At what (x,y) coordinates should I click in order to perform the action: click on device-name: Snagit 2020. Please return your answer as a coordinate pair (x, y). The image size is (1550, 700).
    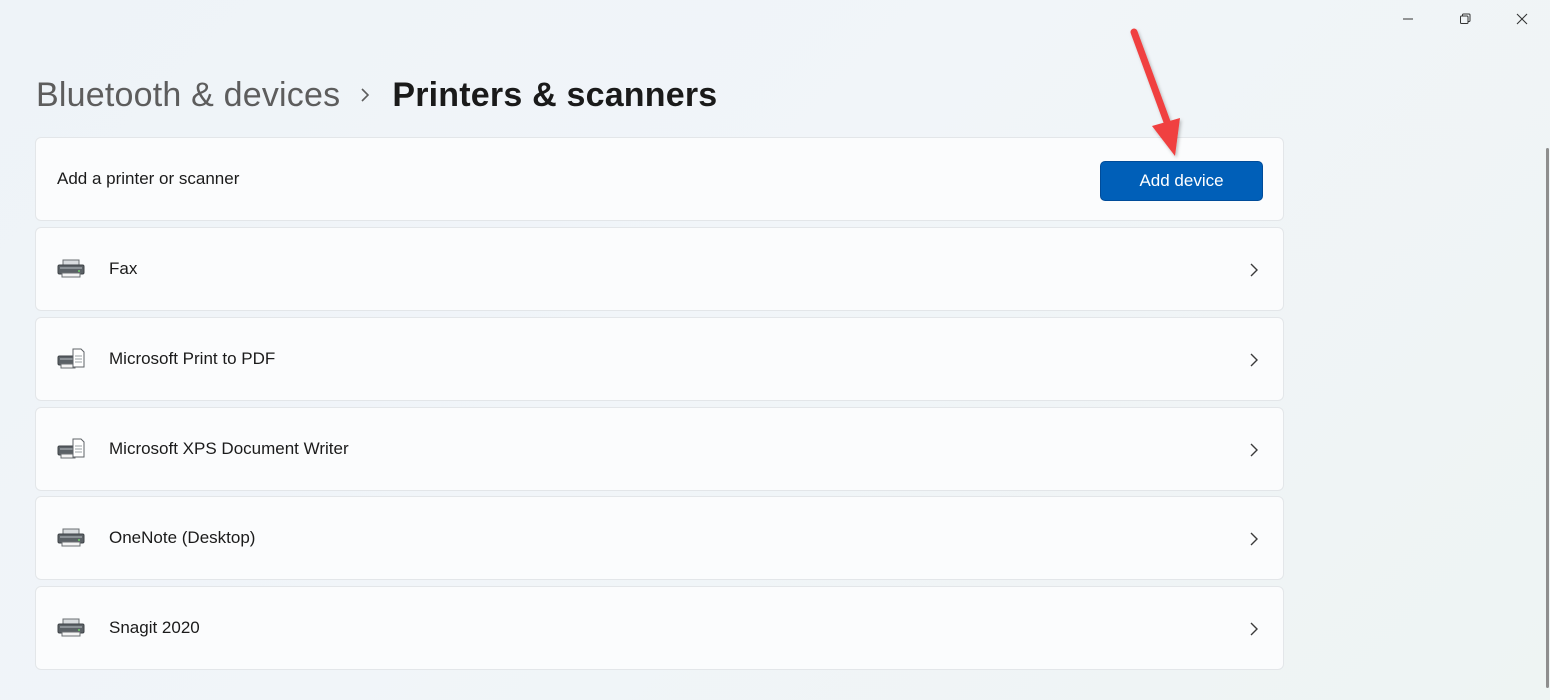
    Looking at the image, I should click on (154, 627).